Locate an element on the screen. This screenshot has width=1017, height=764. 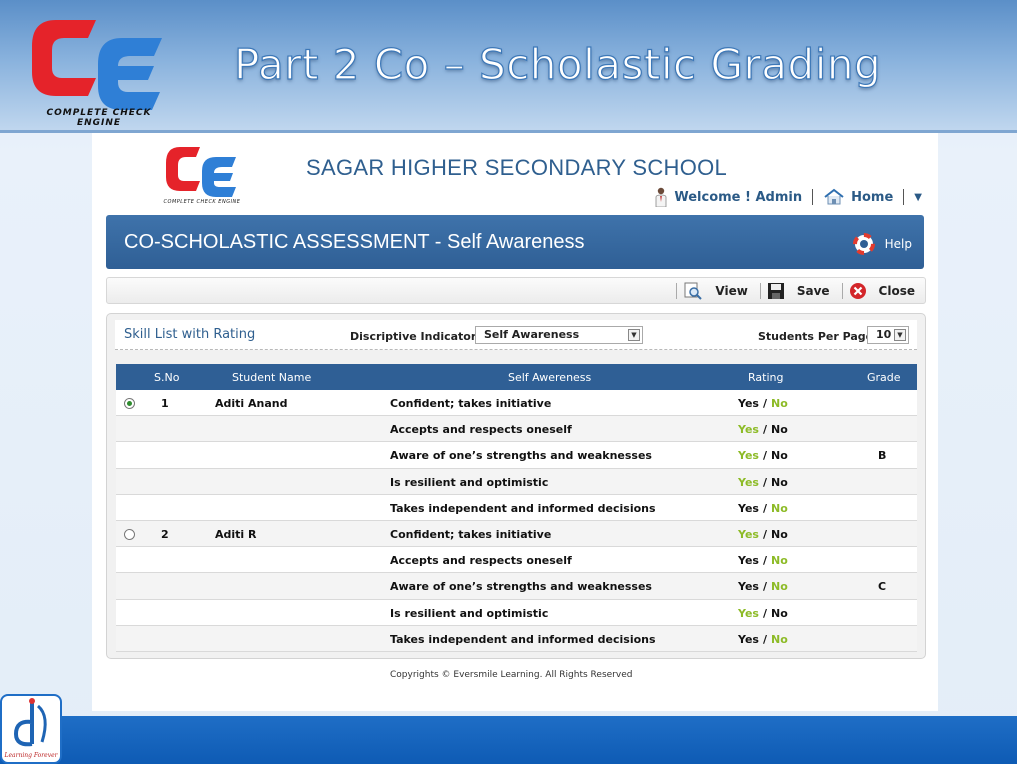
user-icon is located at coordinates (661, 197).